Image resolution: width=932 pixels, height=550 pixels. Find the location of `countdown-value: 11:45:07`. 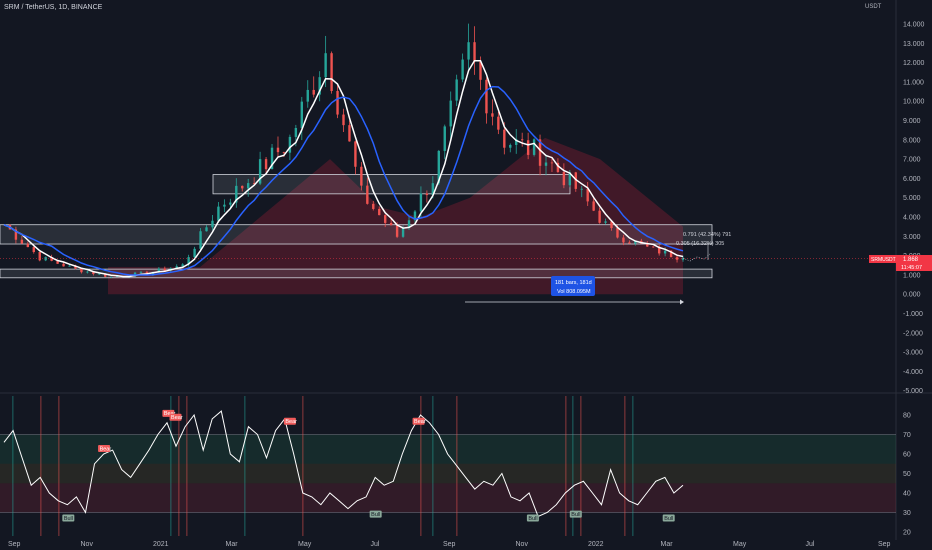

countdown-value: 11:45:07 is located at coordinates (911, 268).